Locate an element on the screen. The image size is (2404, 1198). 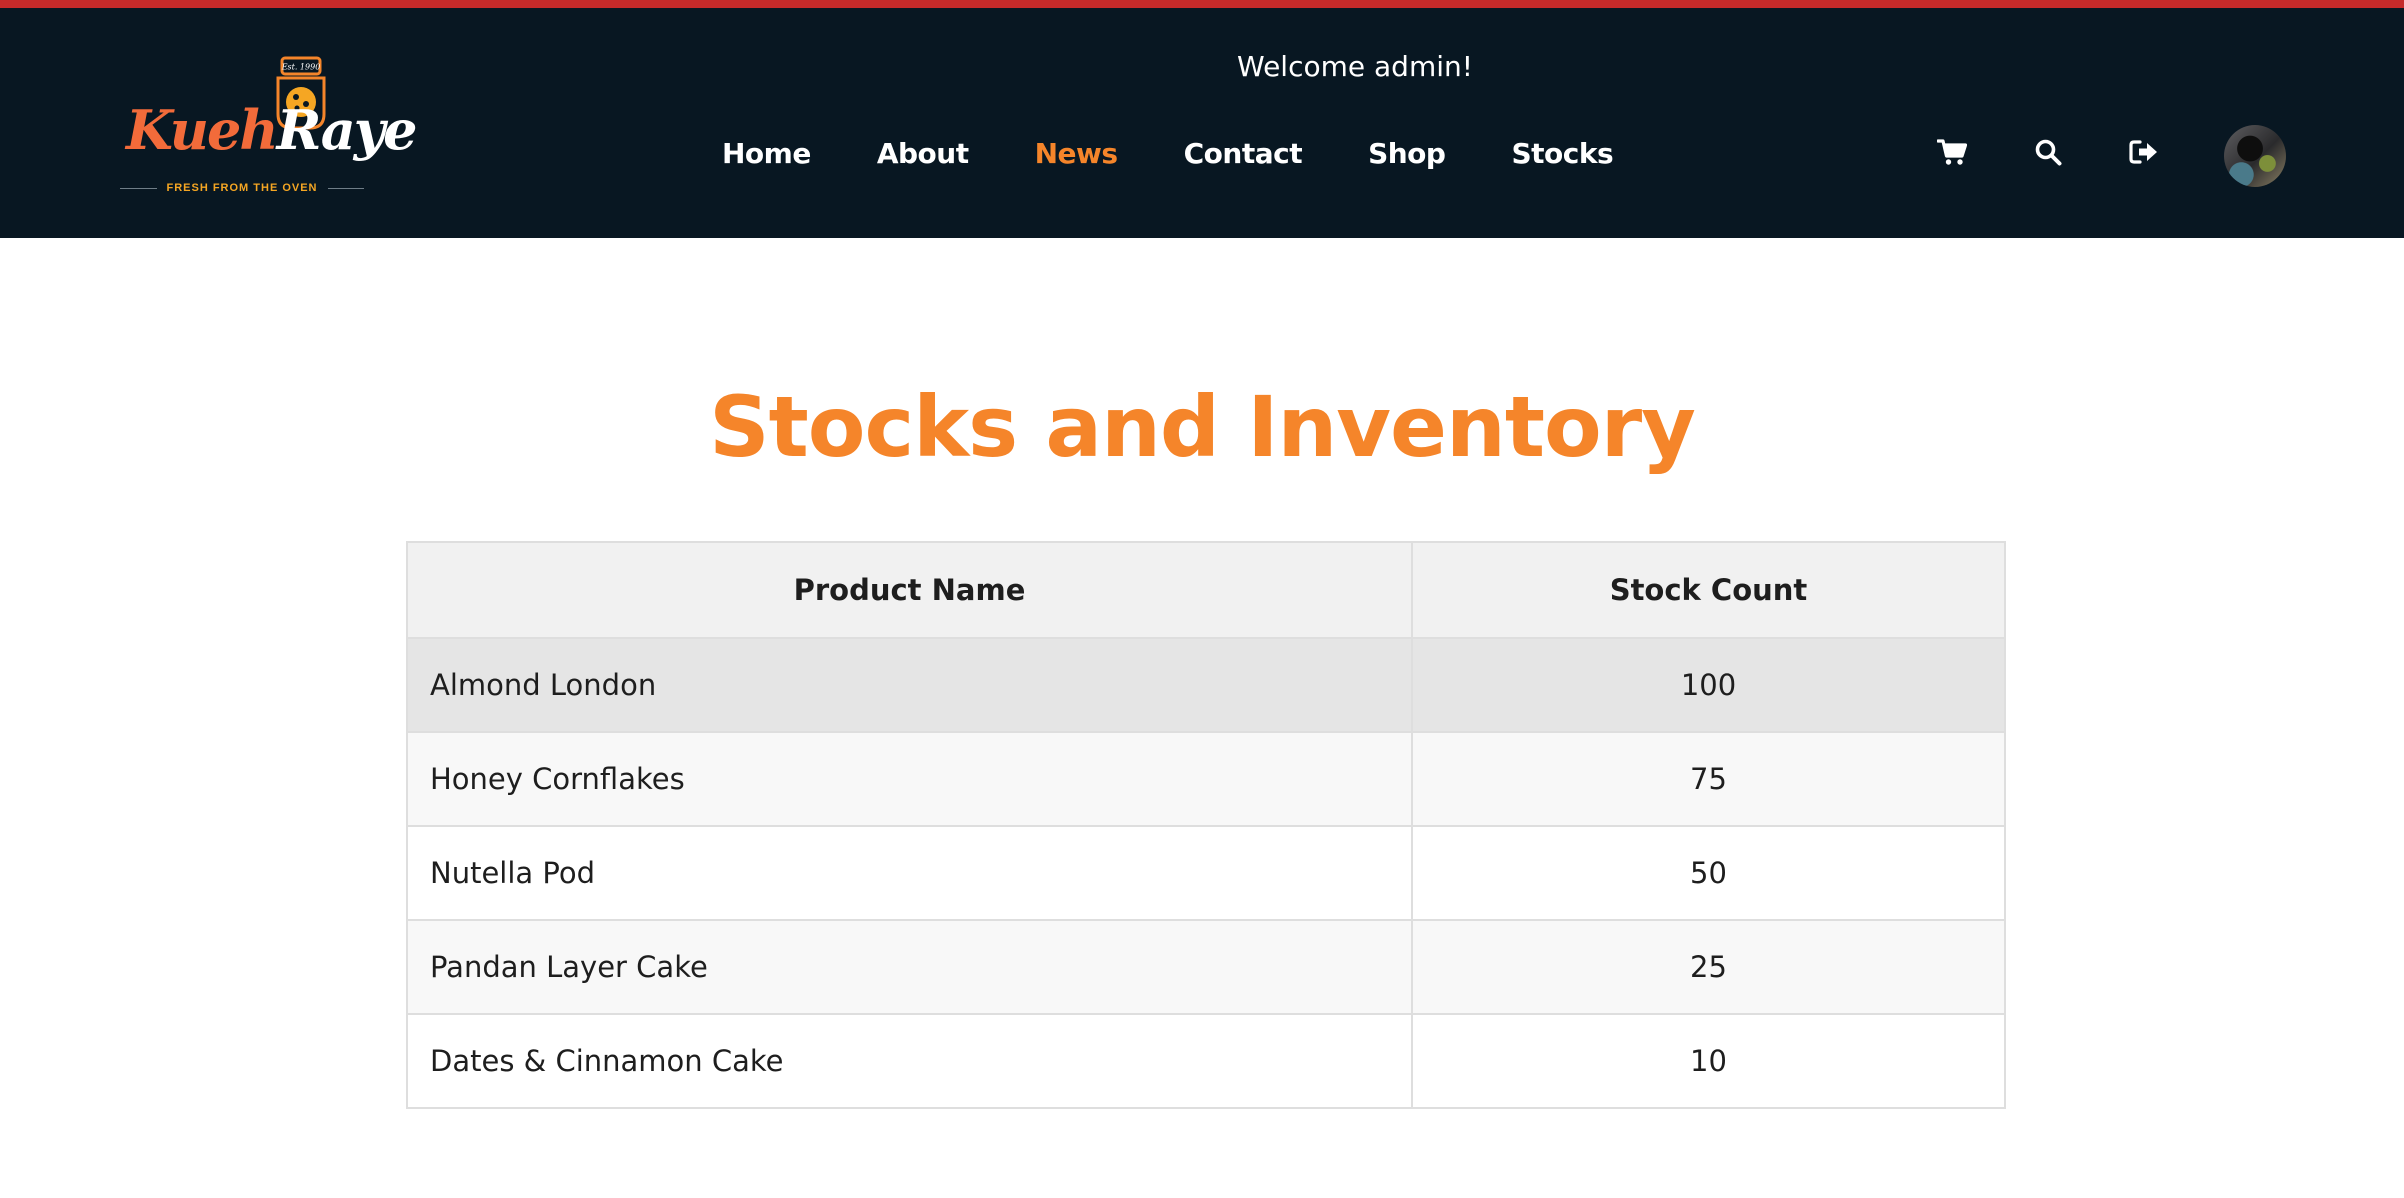
top-accent-stripe is located at coordinates (1202, 4).